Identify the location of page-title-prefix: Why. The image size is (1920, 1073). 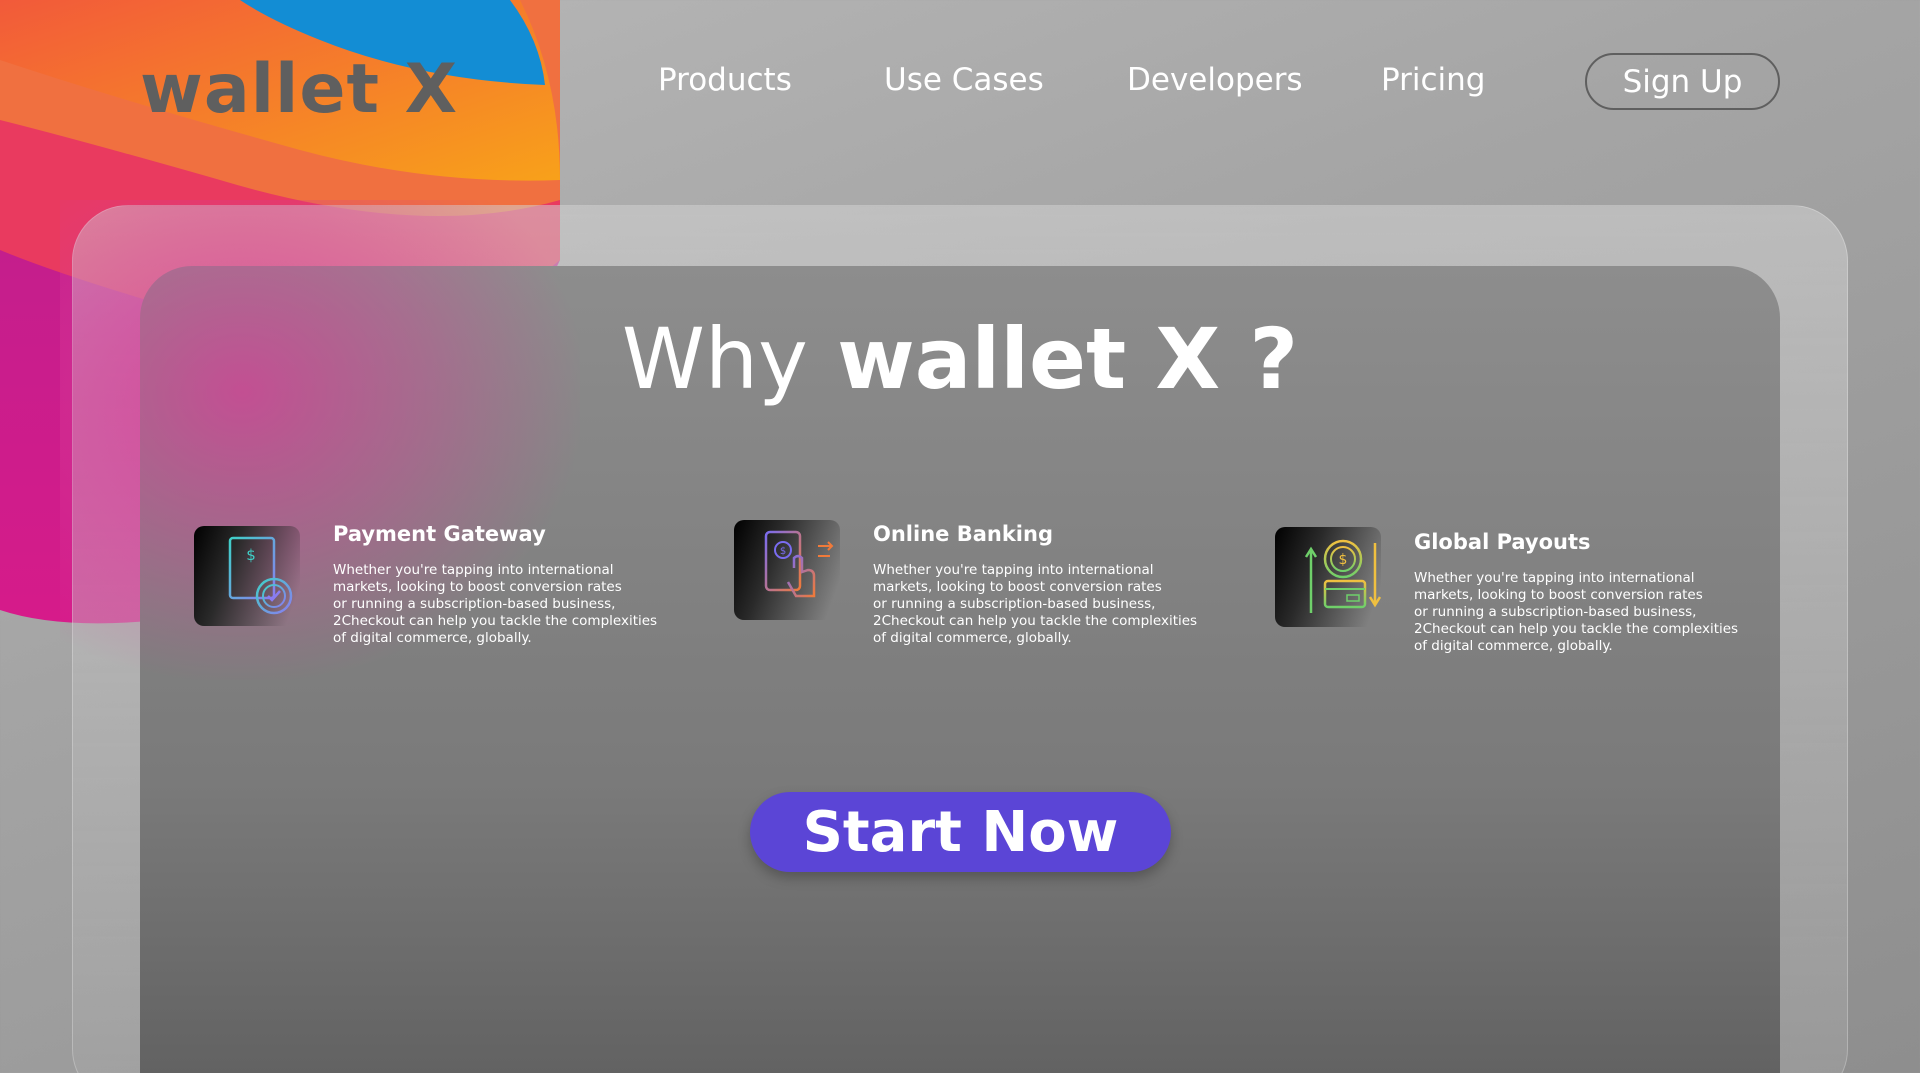
(714, 359).